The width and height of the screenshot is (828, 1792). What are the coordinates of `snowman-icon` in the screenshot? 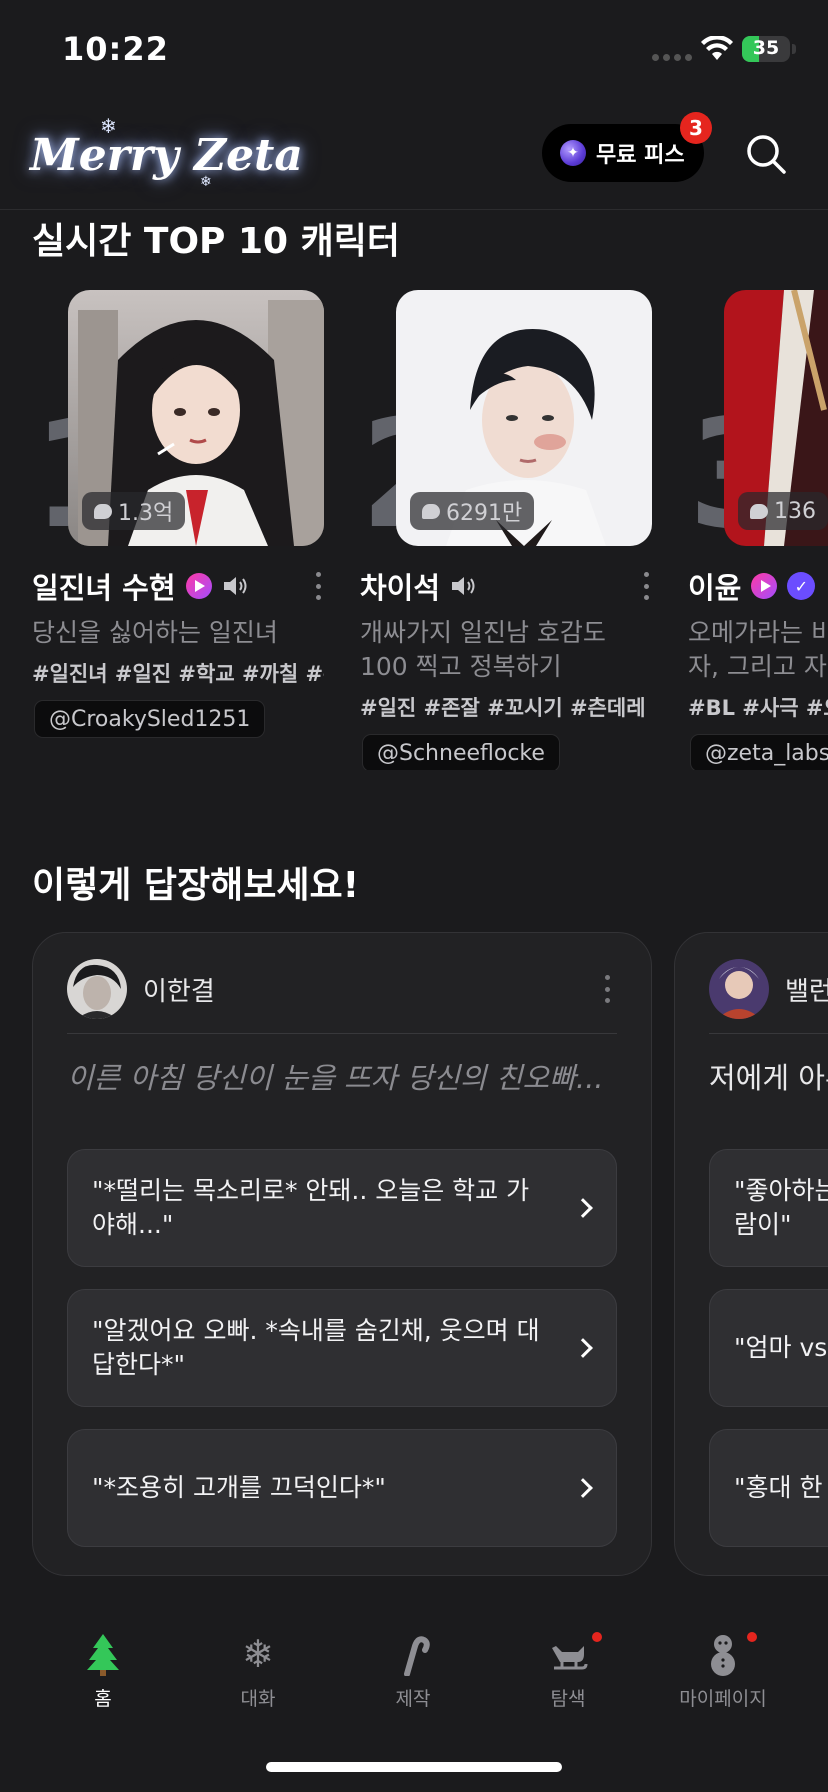 It's located at (723, 1655).